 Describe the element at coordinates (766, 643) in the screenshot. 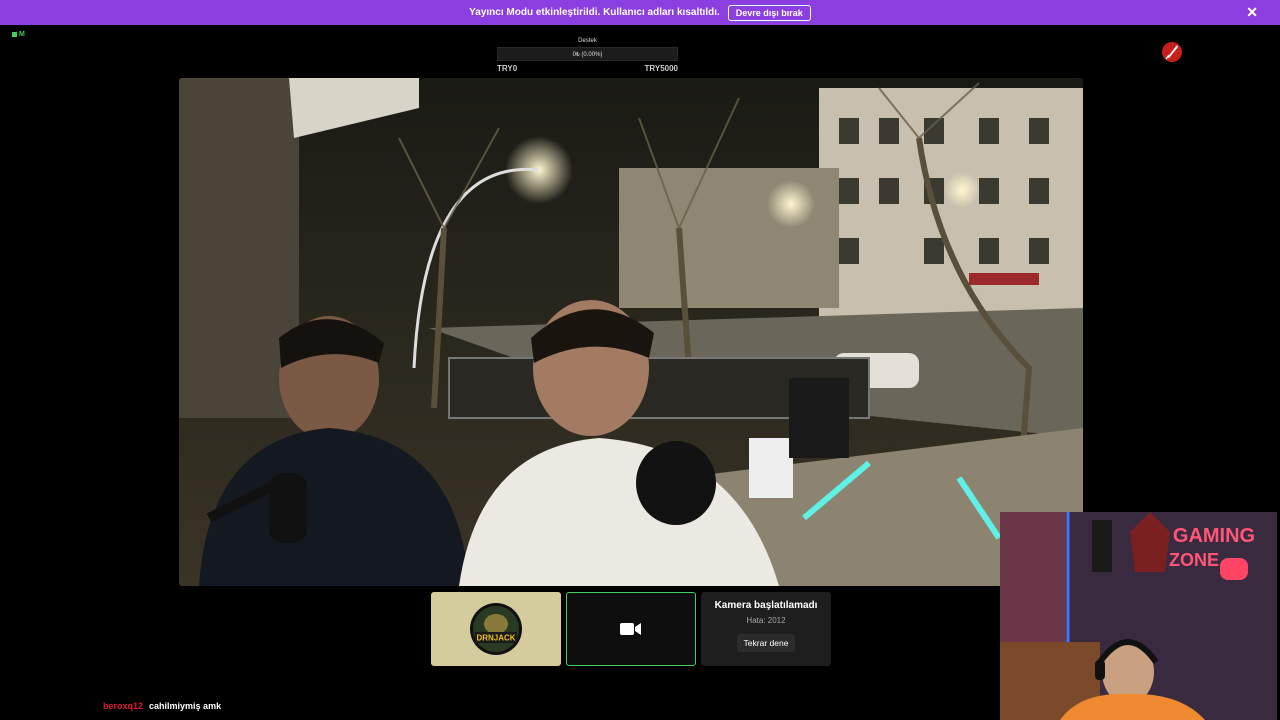

I see `retry-button: Tekrar dene` at that location.